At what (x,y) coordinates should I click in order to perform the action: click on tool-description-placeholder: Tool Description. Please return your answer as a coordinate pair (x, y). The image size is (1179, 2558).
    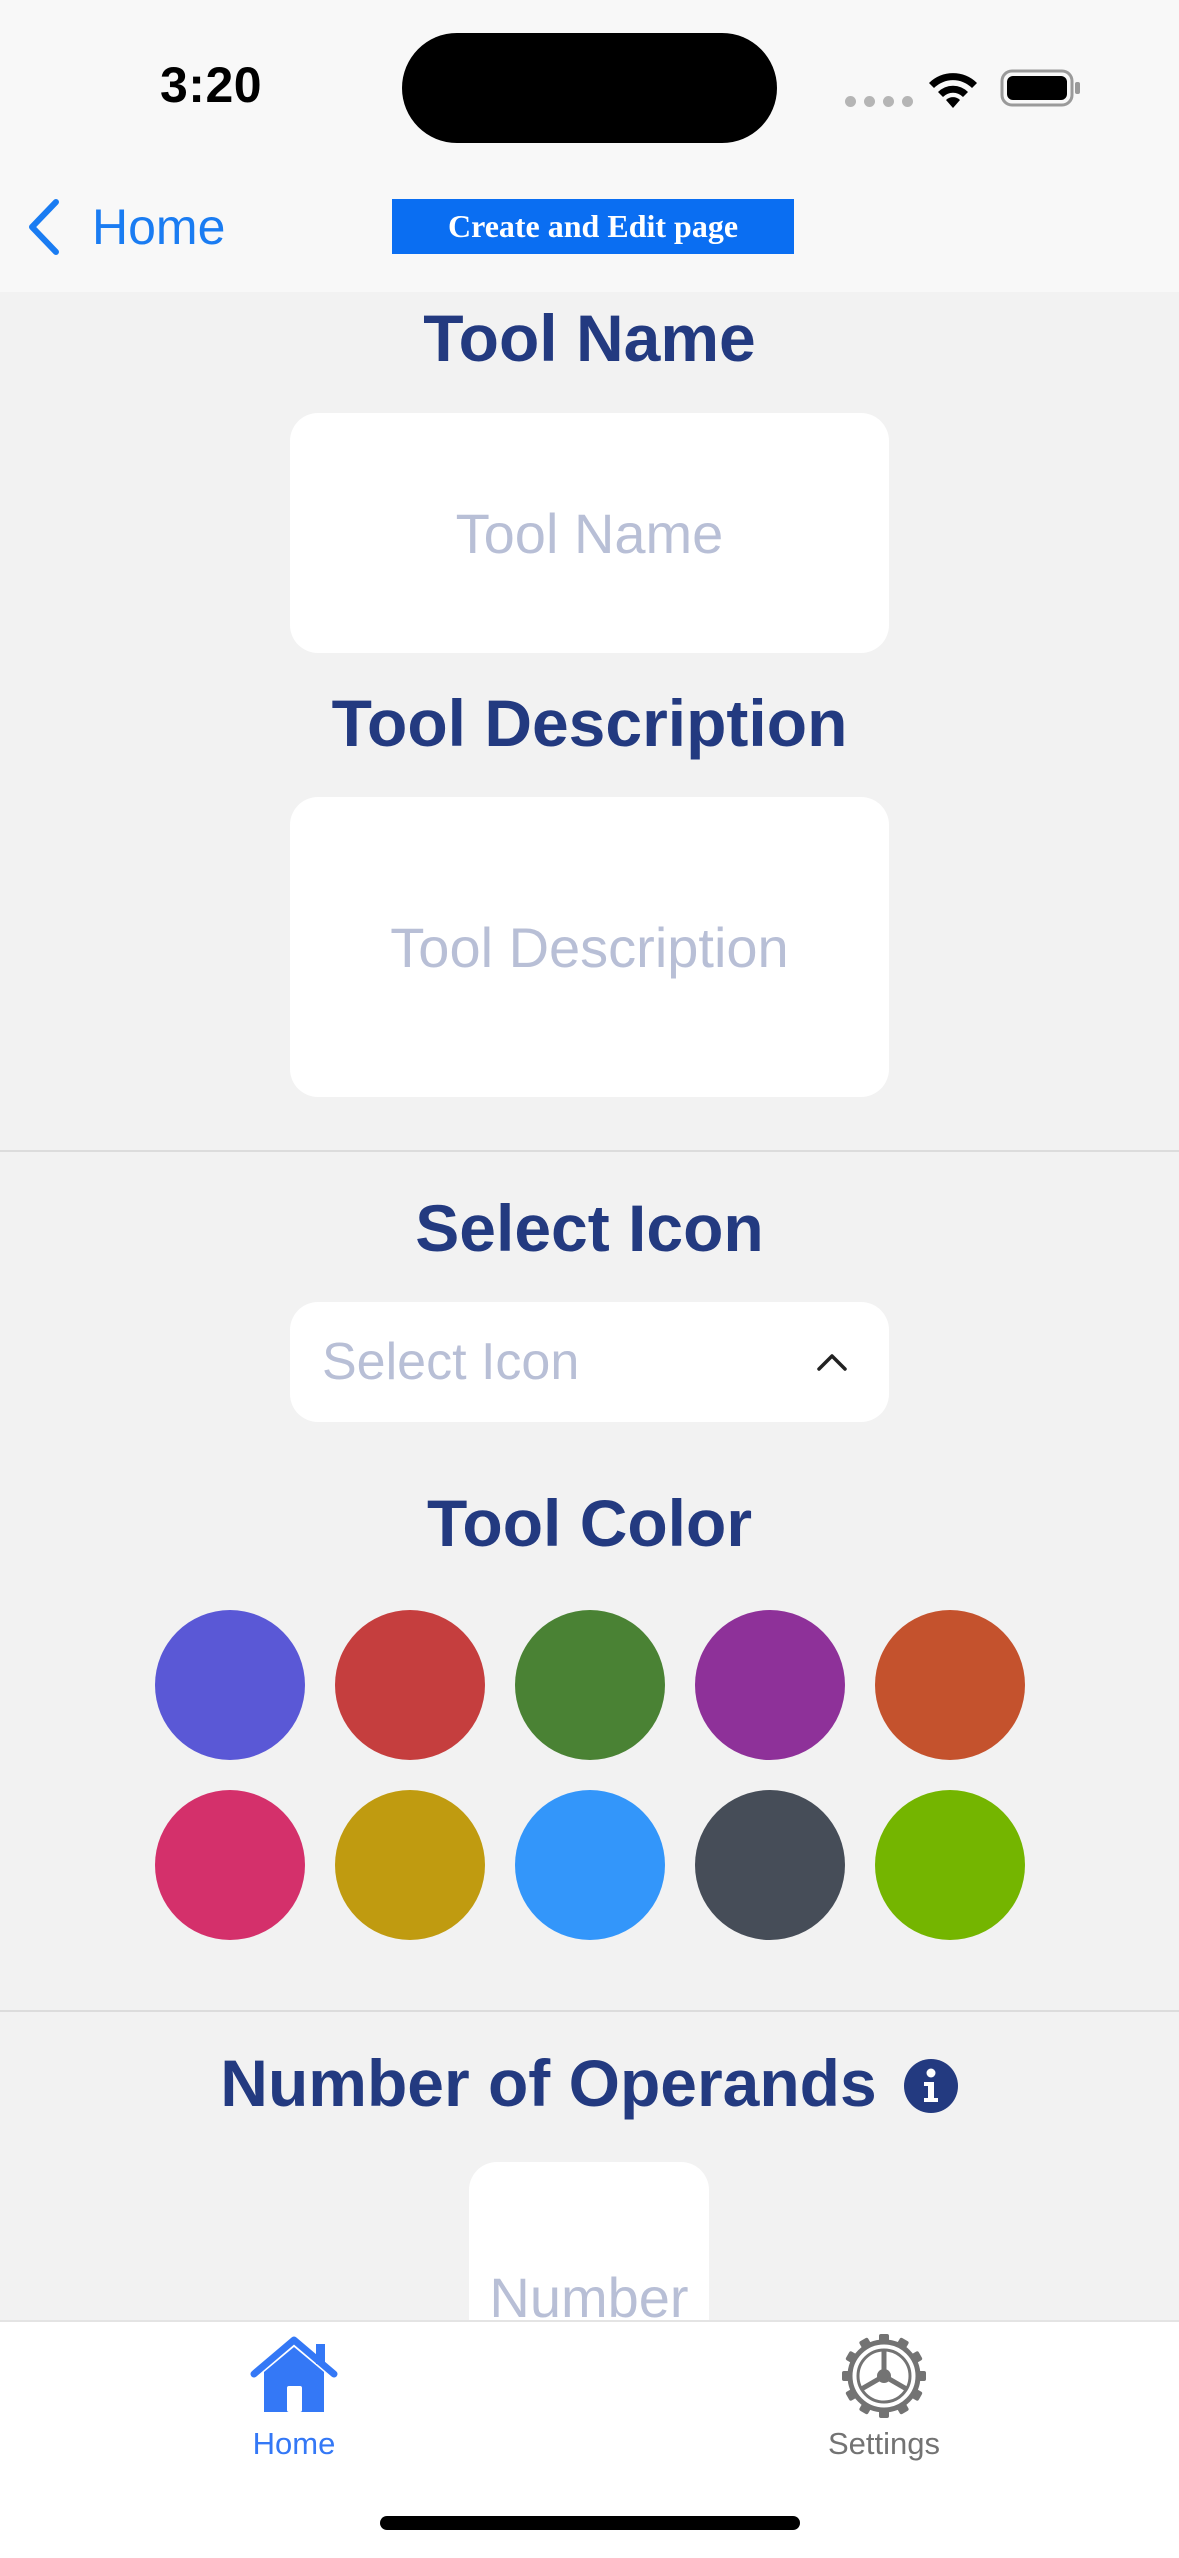
    Looking at the image, I should click on (589, 947).